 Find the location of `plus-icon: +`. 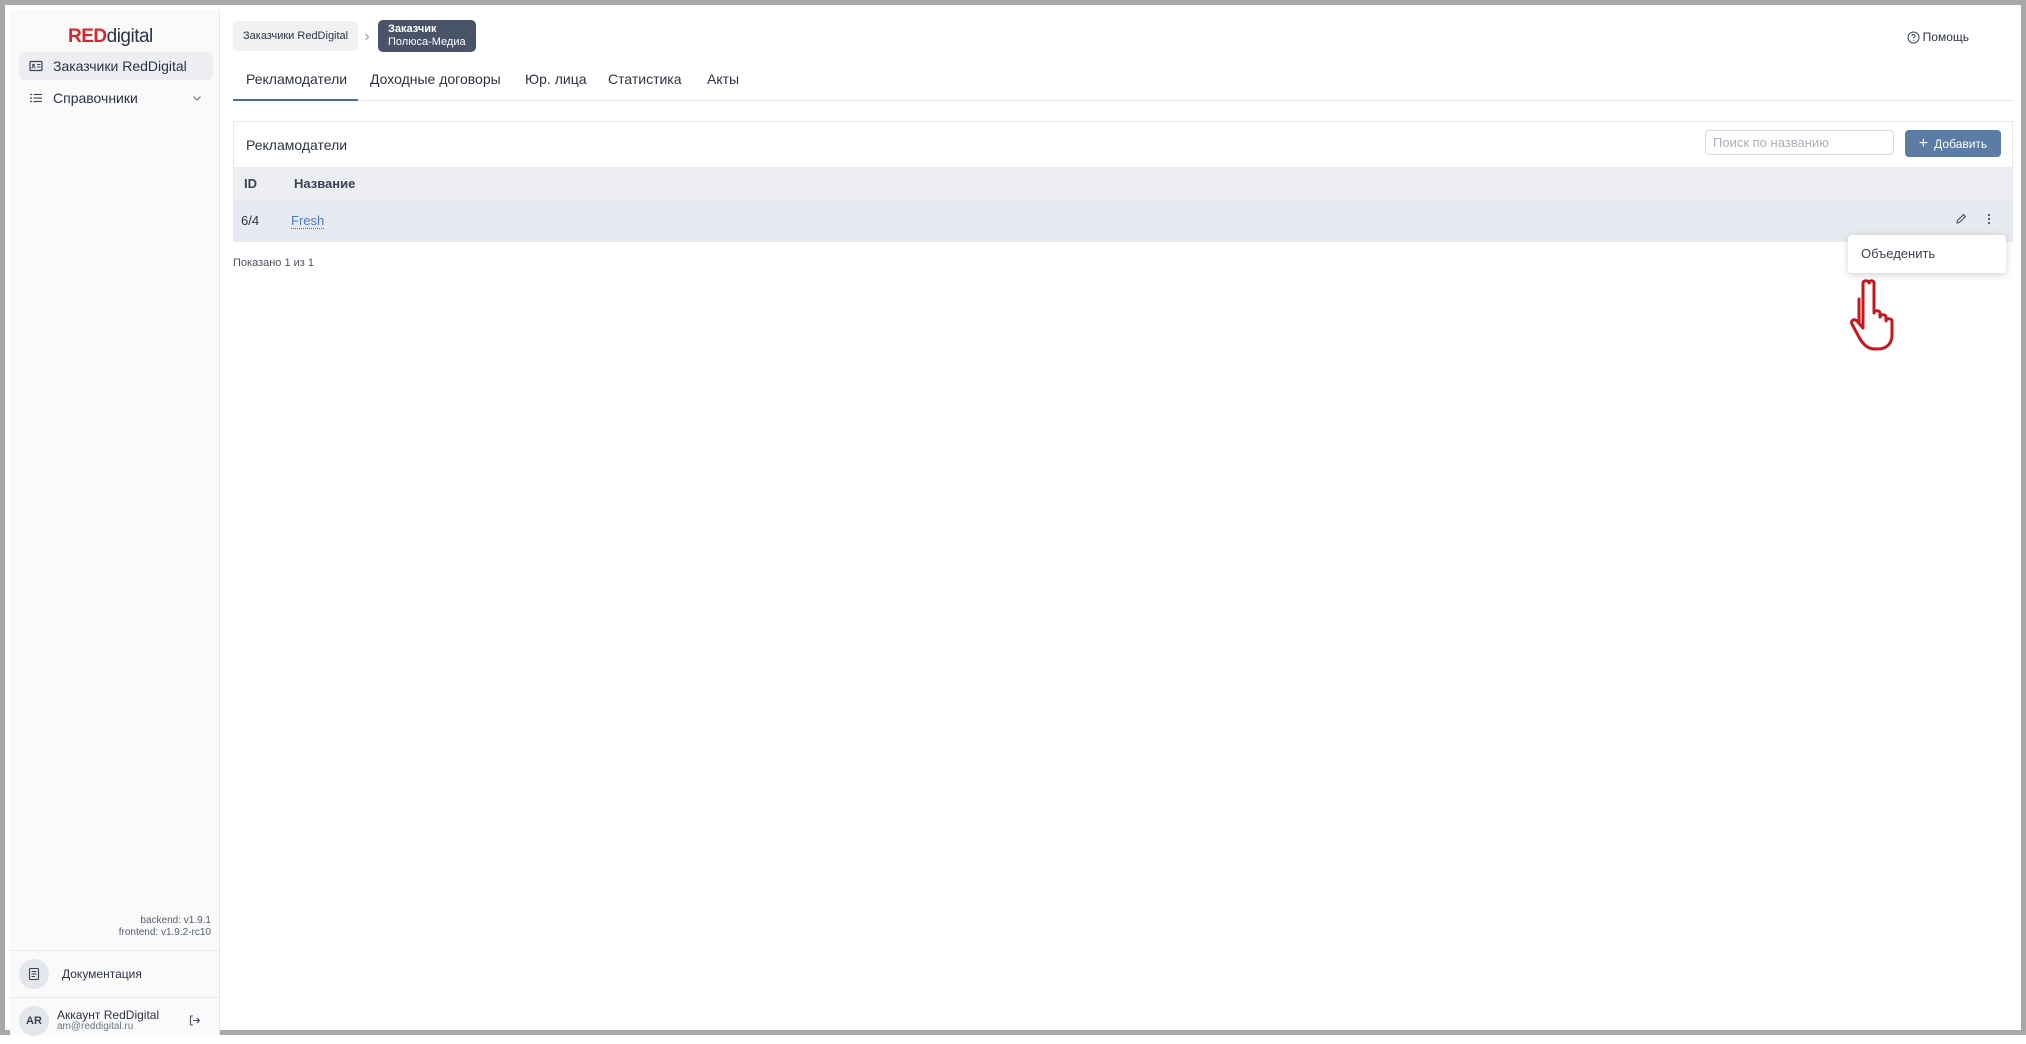

plus-icon: + is located at coordinates (1923, 144).